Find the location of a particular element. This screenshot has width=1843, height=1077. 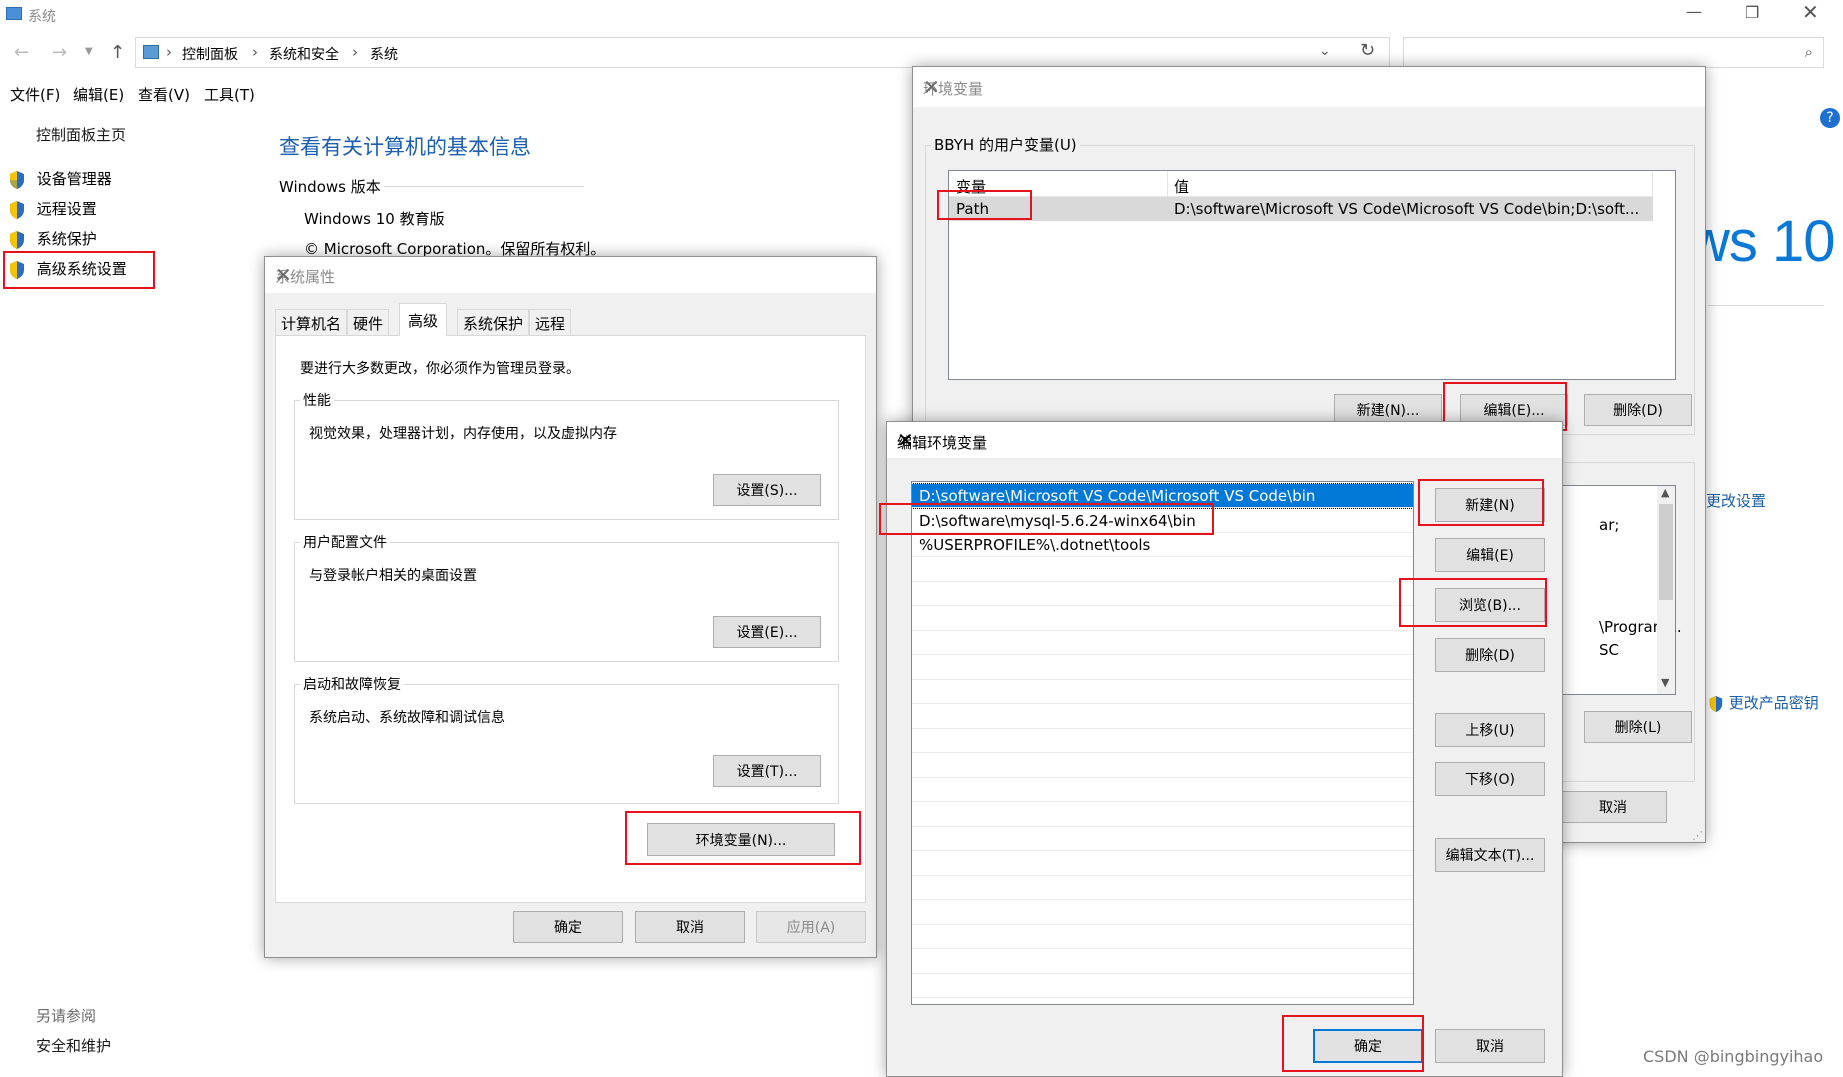

search-input: ⌕ is located at coordinates (1613, 52).